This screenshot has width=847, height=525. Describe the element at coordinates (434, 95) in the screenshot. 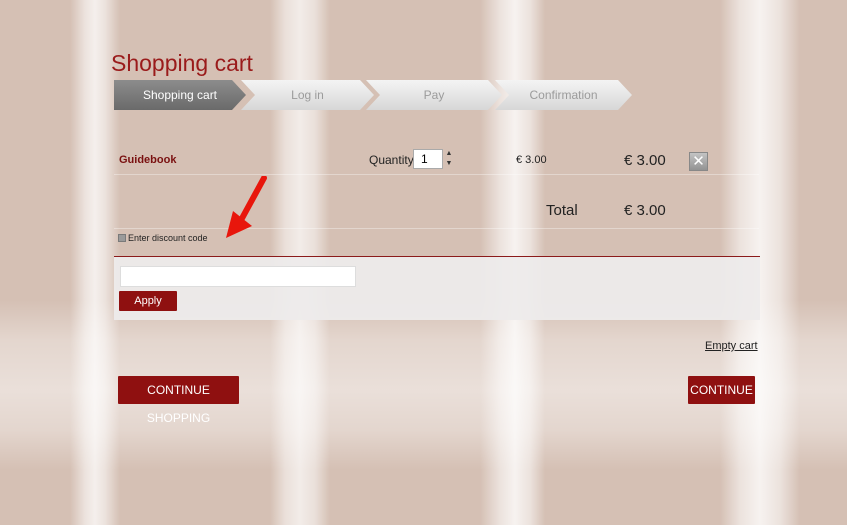

I see `step-pay: Pay` at that location.